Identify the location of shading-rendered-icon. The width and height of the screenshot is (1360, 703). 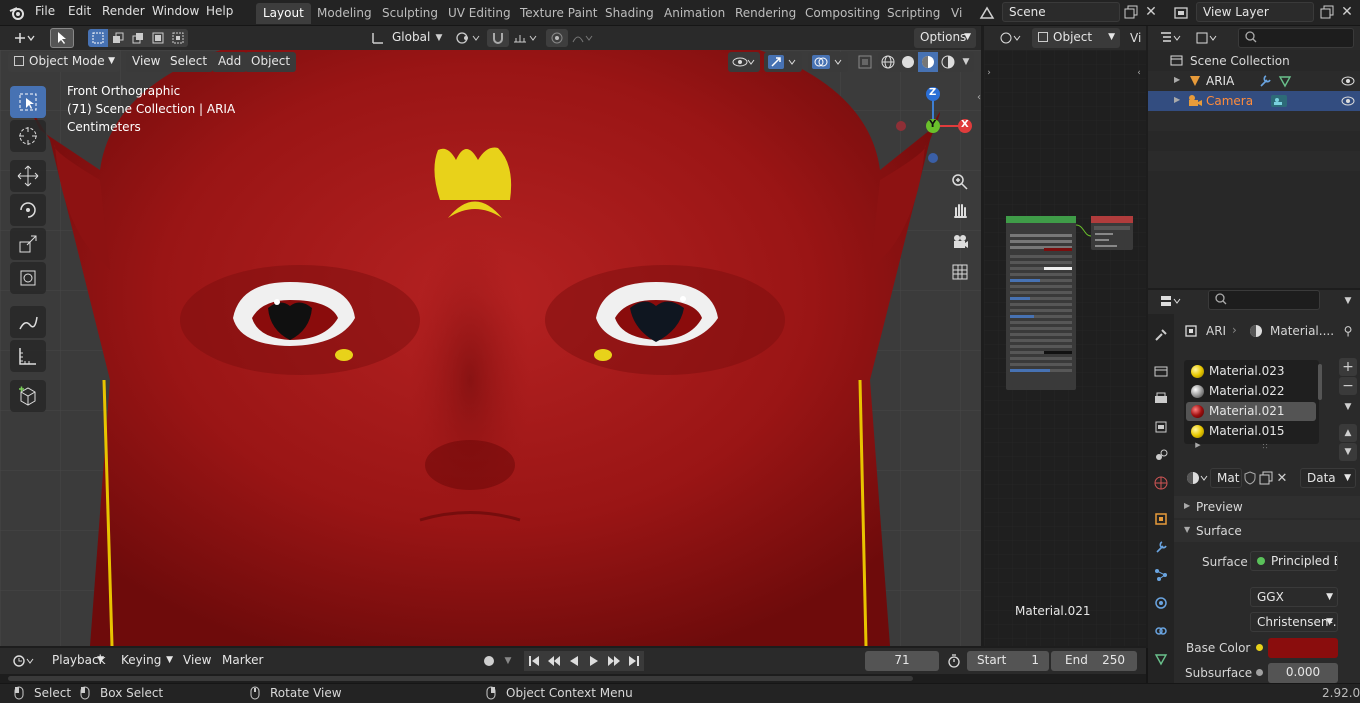
(948, 62).